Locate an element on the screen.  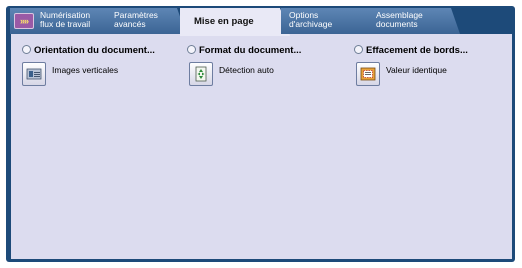
edge-erase-value: Valeur identique is located at coordinates (416, 70).